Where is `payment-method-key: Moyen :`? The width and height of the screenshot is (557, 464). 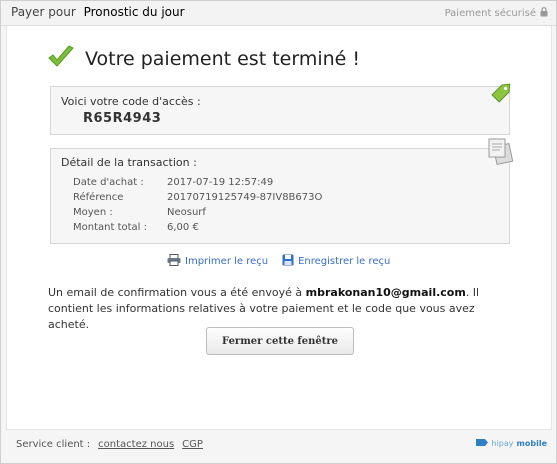
payment-method-key: Moyen : is located at coordinates (93, 212).